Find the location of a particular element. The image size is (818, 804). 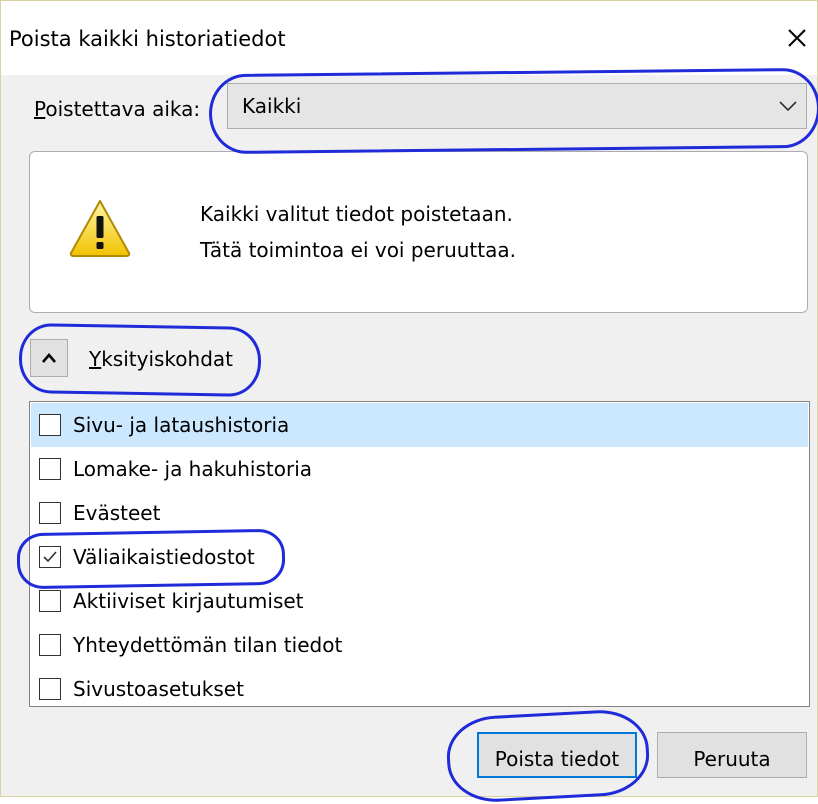

list-item-label: Yhteydettömän tilan tiedot is located at coordinates (208, 645).